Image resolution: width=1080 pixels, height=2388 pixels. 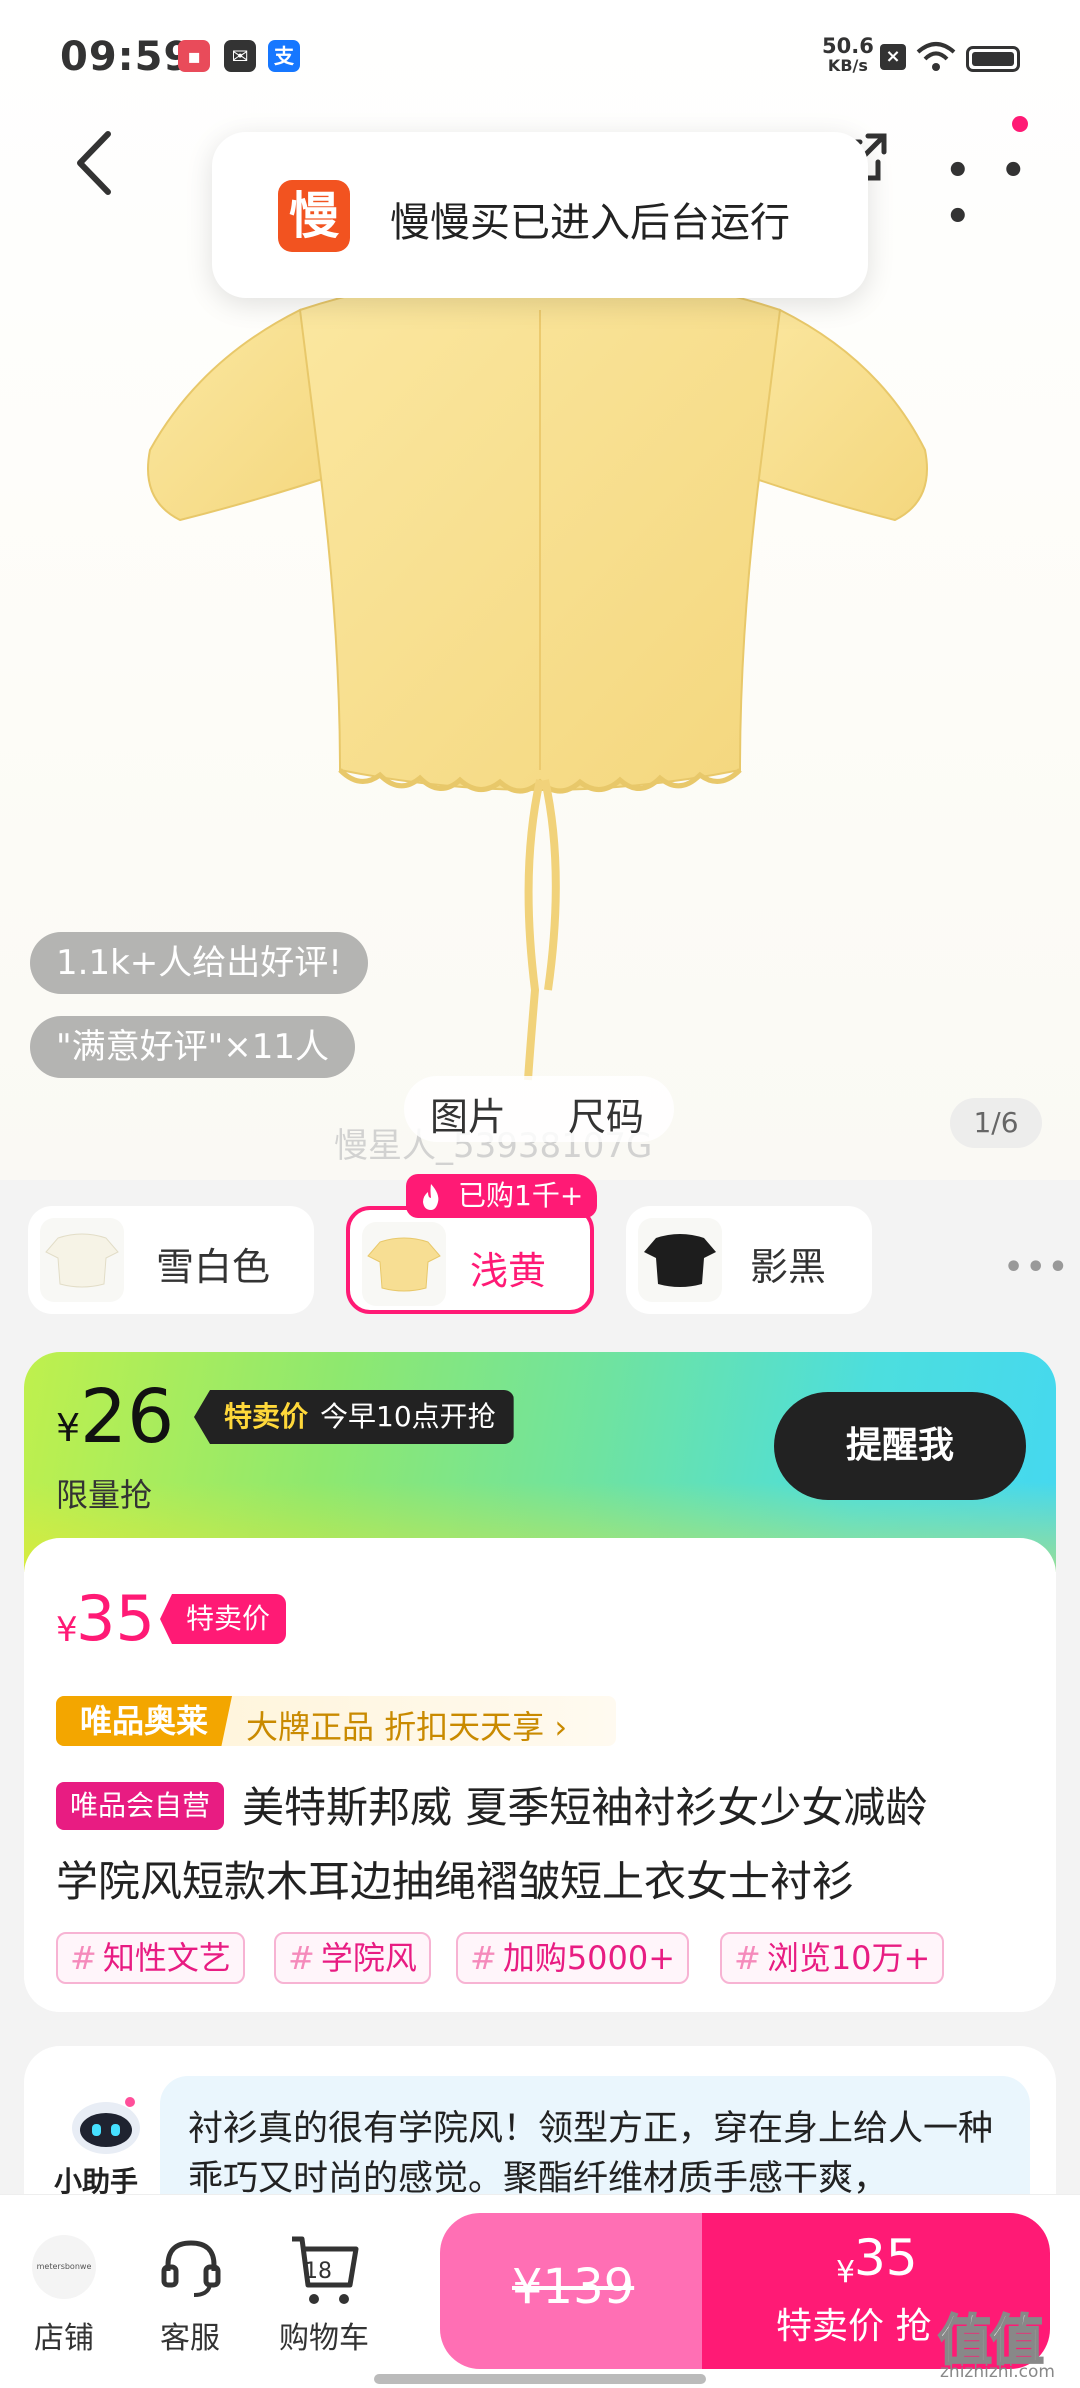 I want to click on shop-logo: metersbonwe, so click(x=64, y=2267).